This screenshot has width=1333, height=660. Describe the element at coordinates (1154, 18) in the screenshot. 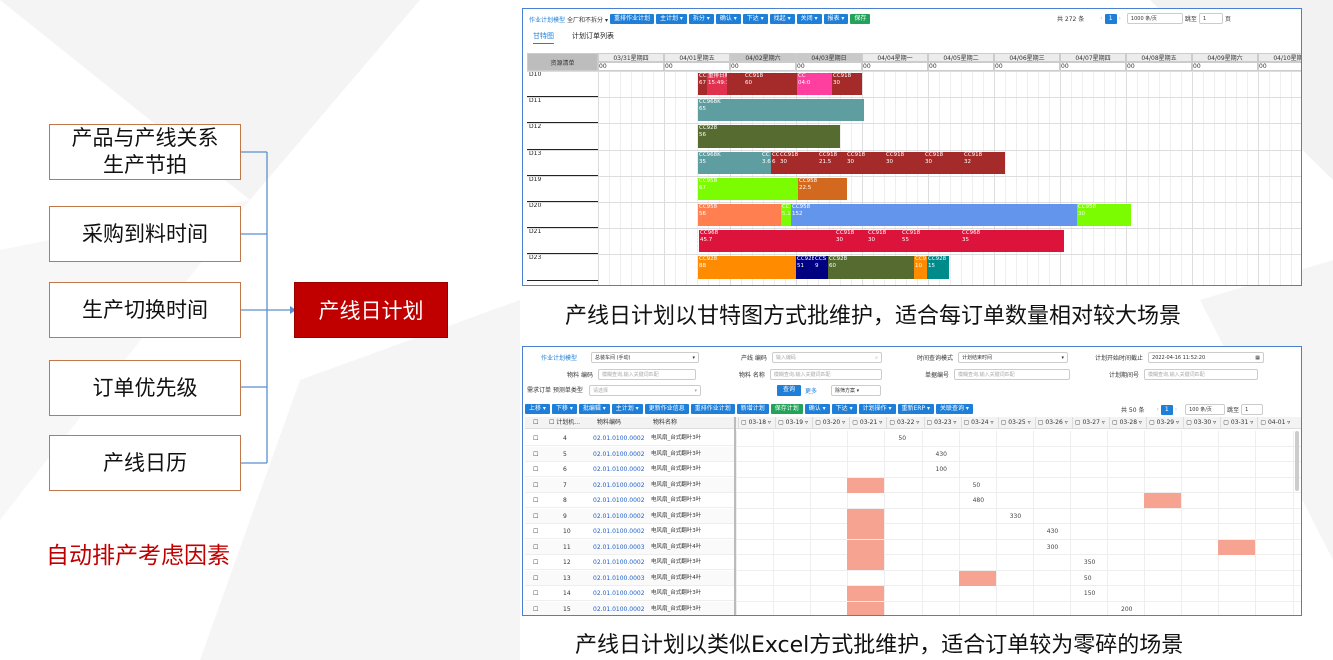

I see `gantt-page-size-select: 1000 条/页` at that location.